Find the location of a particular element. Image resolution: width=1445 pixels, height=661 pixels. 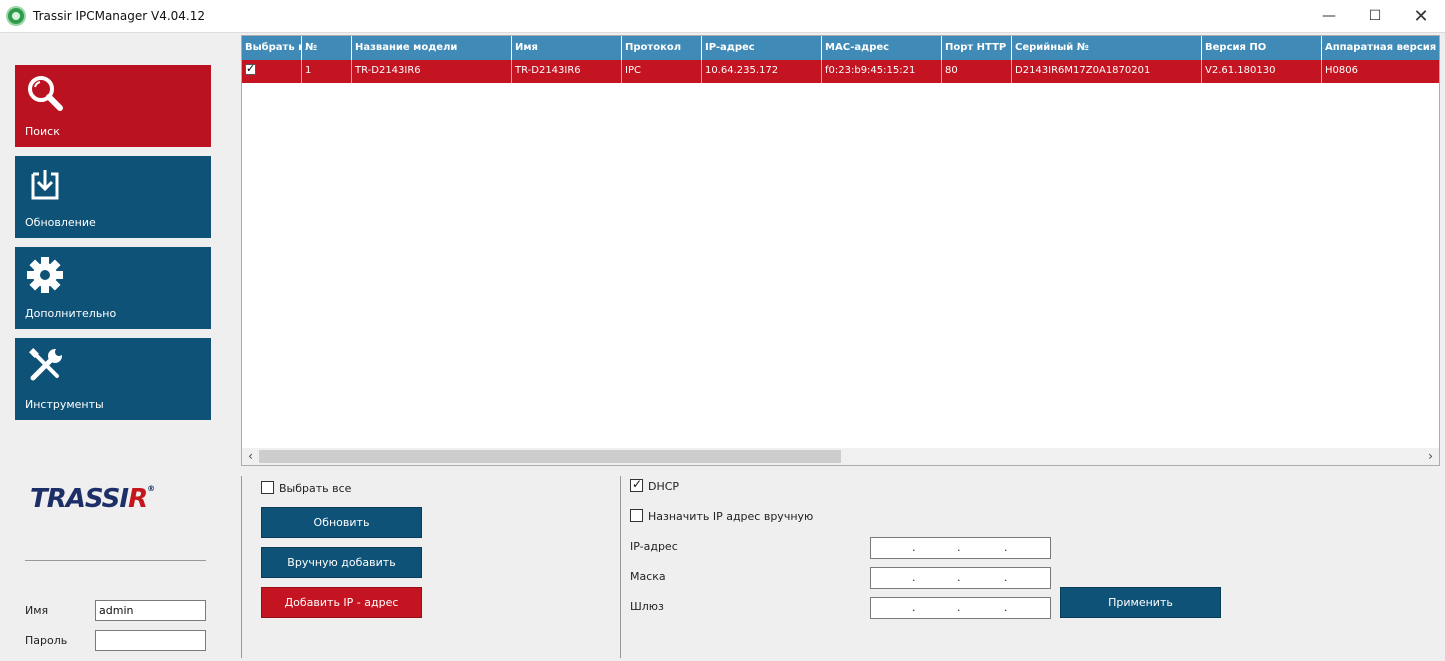

left-panel-border is located at coordinates (241, 567).